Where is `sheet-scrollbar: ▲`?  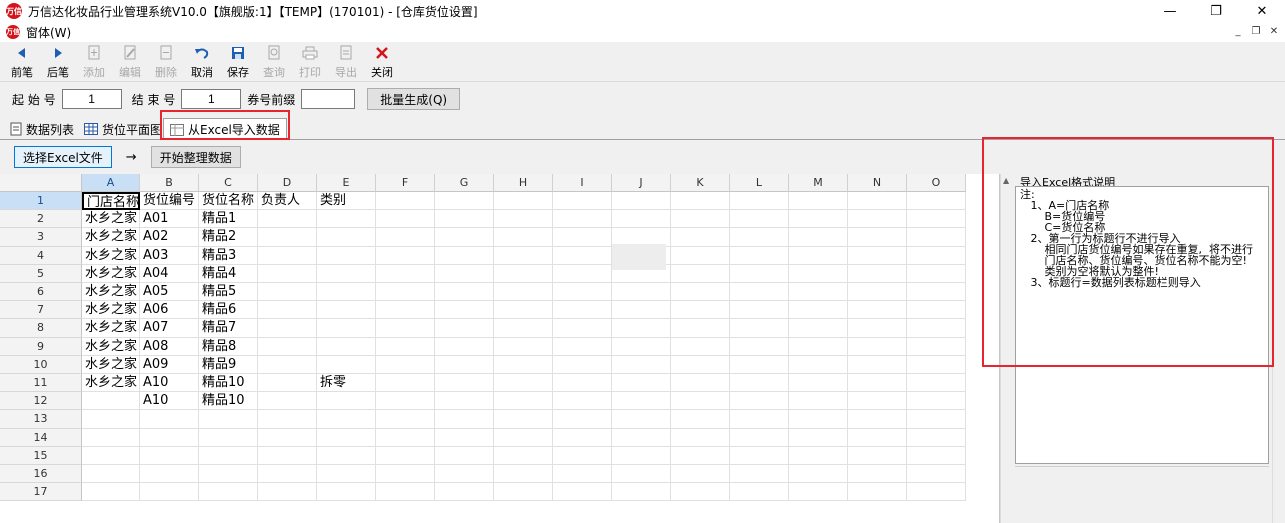 sheet-scrollbar: ▲ is located at coordinates (1006, 348).